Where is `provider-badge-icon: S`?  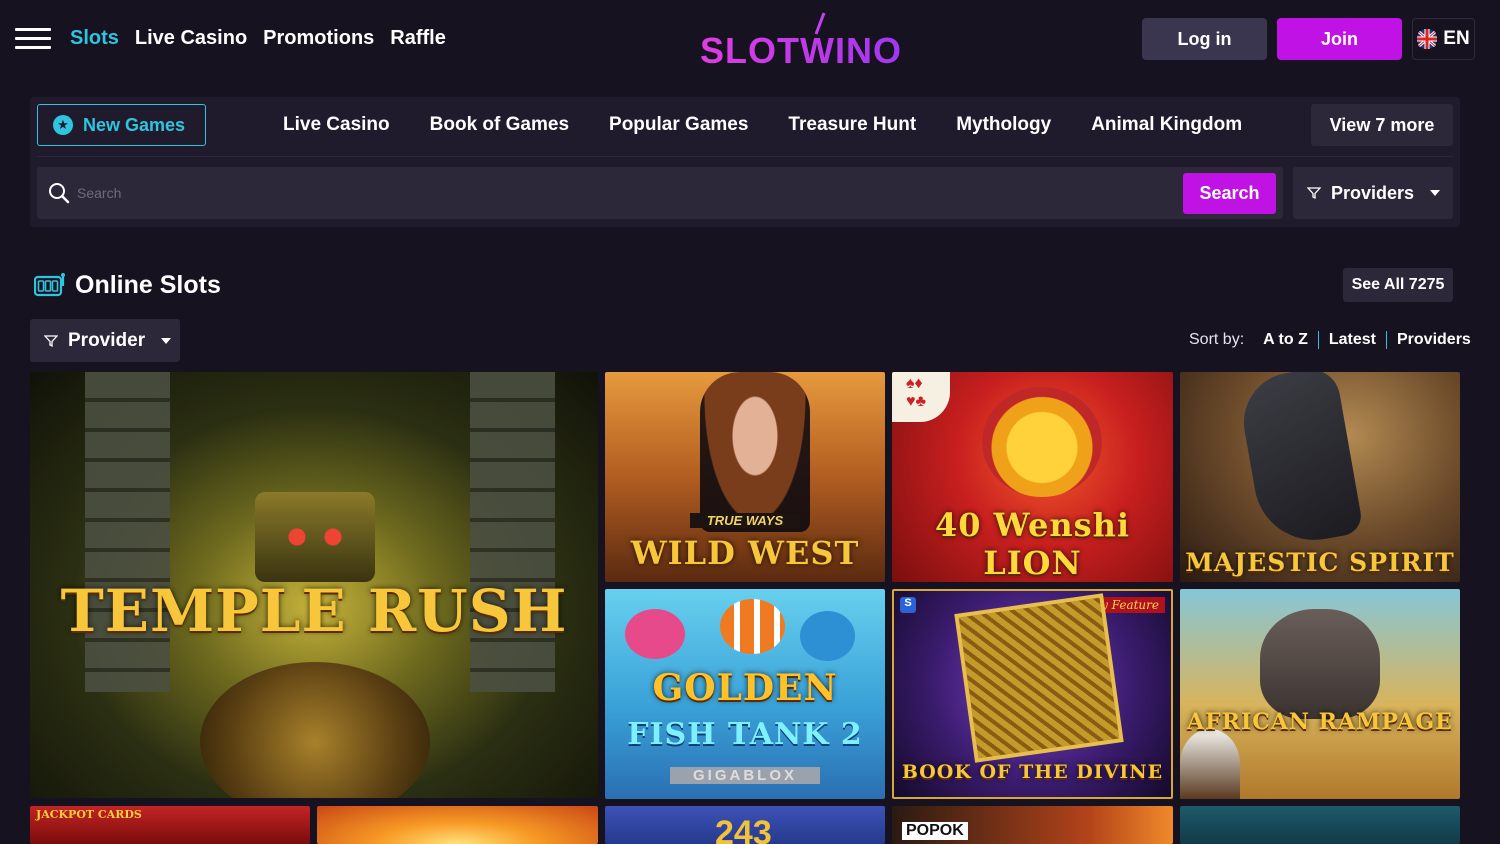 provider-badge-icon: S is located at coordinates (908, 605).